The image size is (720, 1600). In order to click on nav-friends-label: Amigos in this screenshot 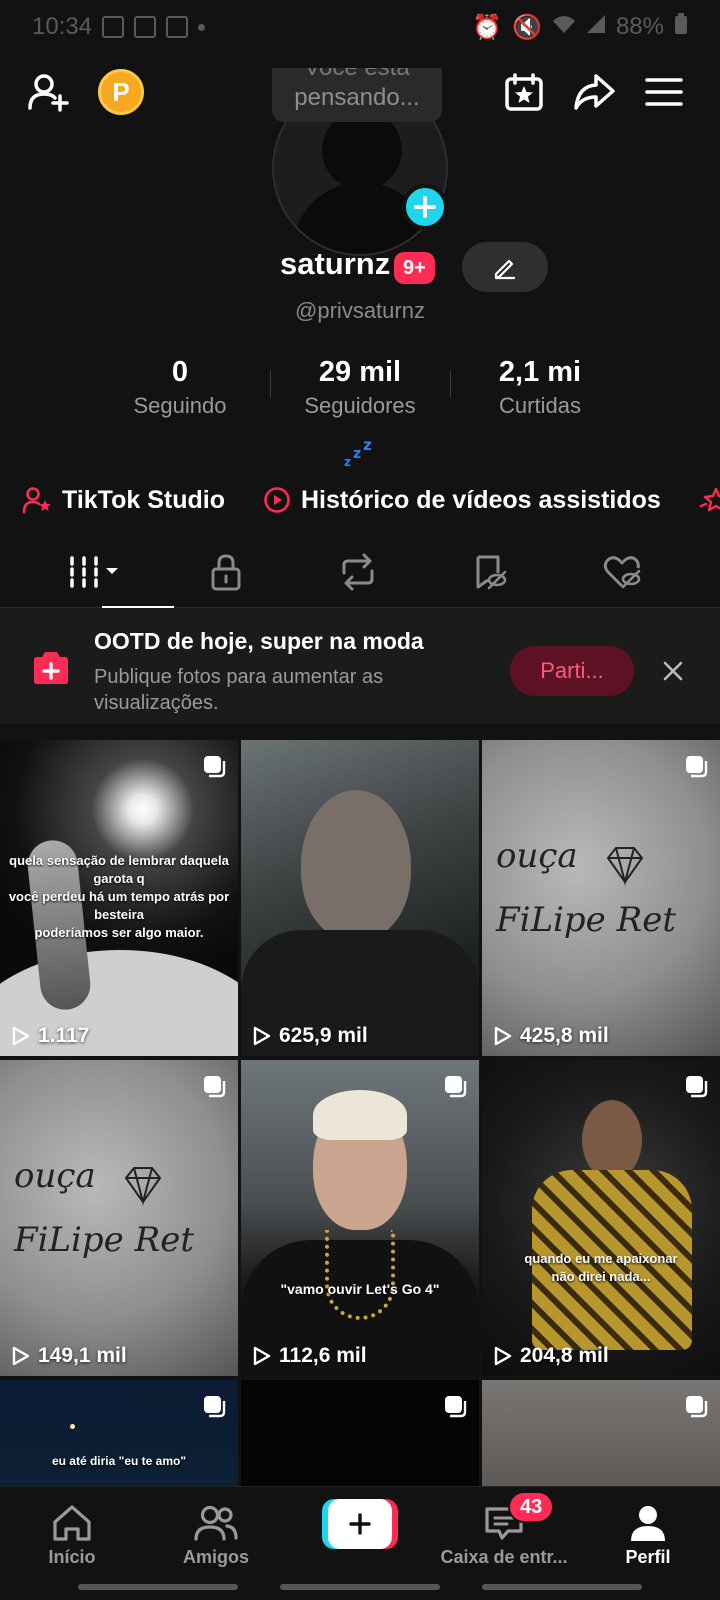, I will do `click(215, 1556)`.